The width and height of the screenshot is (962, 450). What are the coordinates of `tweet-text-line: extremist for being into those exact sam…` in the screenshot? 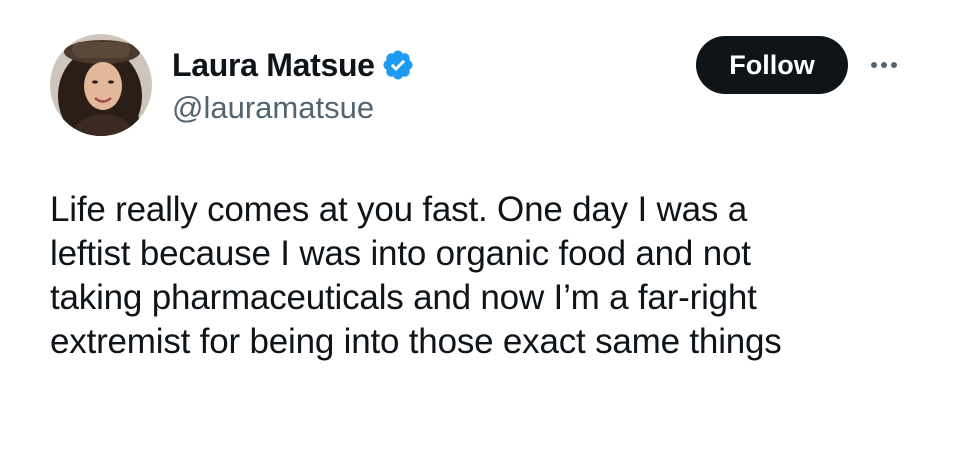 It's located at (416, 341).